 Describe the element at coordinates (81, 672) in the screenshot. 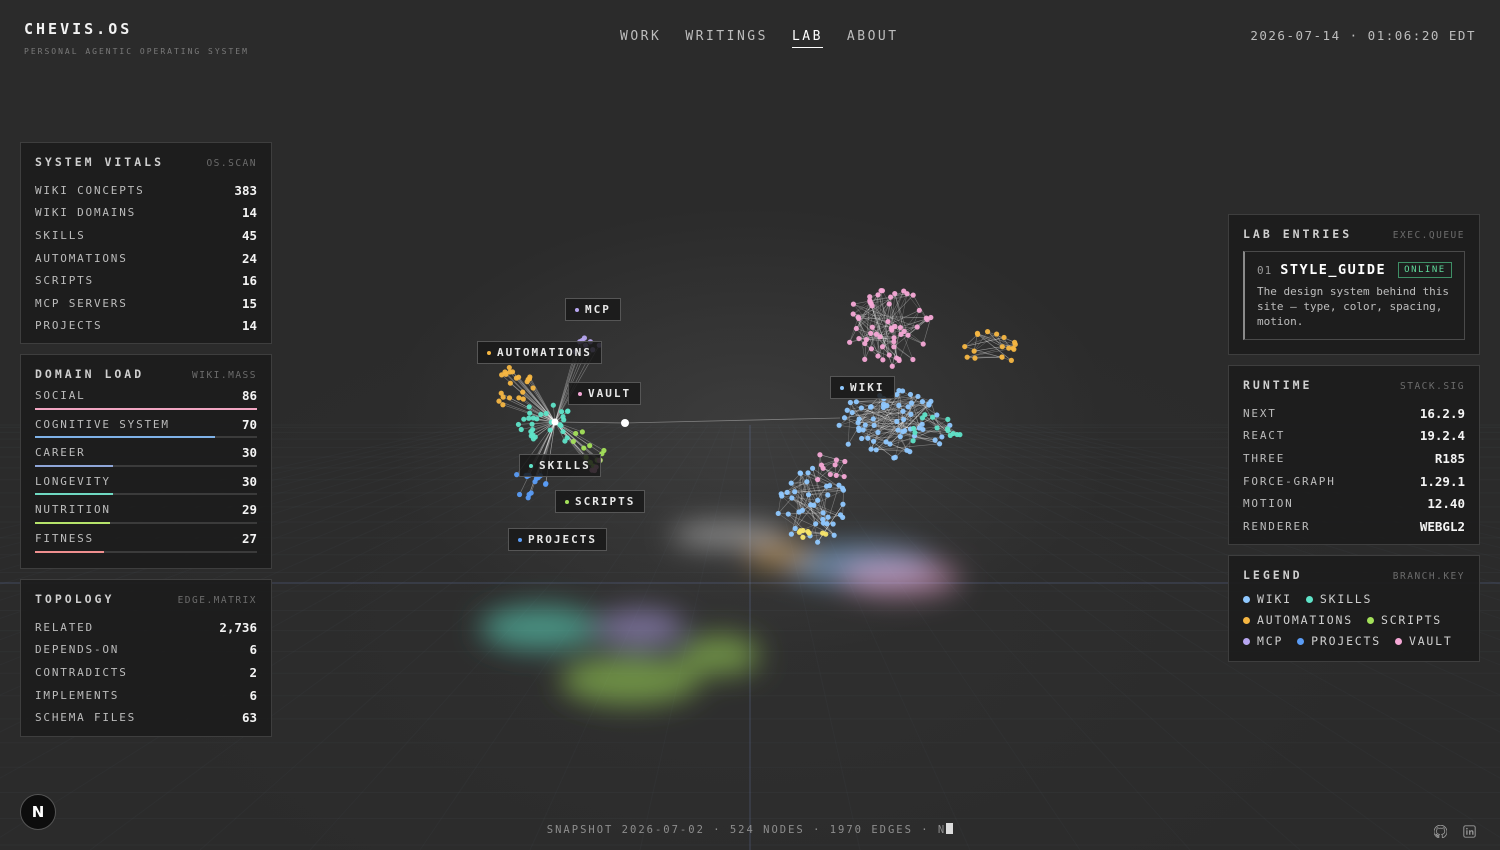

I see `topology-label: CONTRADICTS` at that location.